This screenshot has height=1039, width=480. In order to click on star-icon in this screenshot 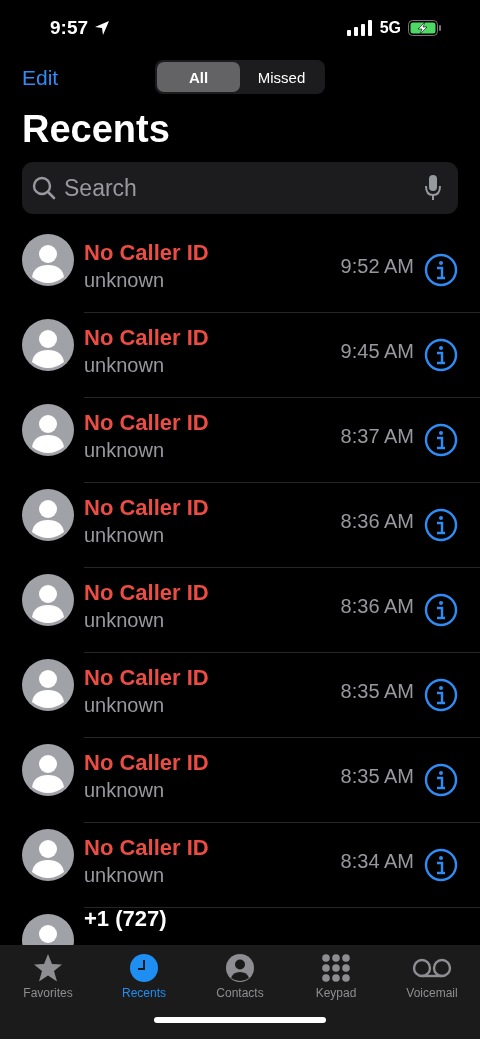, I will do `click(48, 968)`.